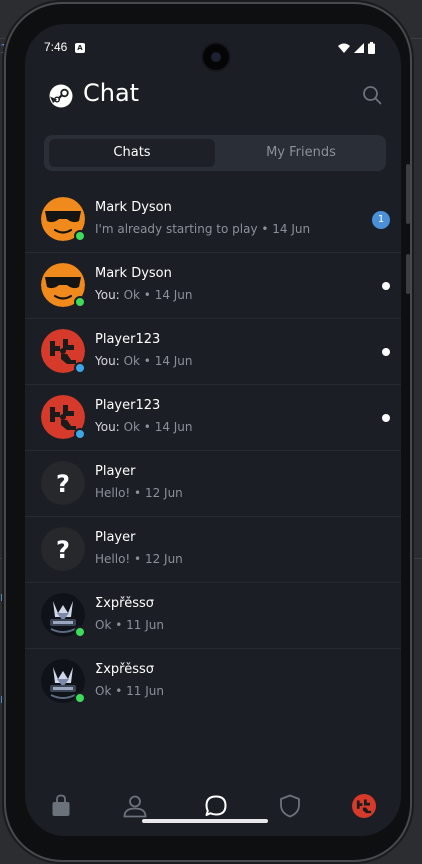  What do you see at coordinates (408, 194) in the screenshot?
I see `volume-button` at bounding box center [408, 194].